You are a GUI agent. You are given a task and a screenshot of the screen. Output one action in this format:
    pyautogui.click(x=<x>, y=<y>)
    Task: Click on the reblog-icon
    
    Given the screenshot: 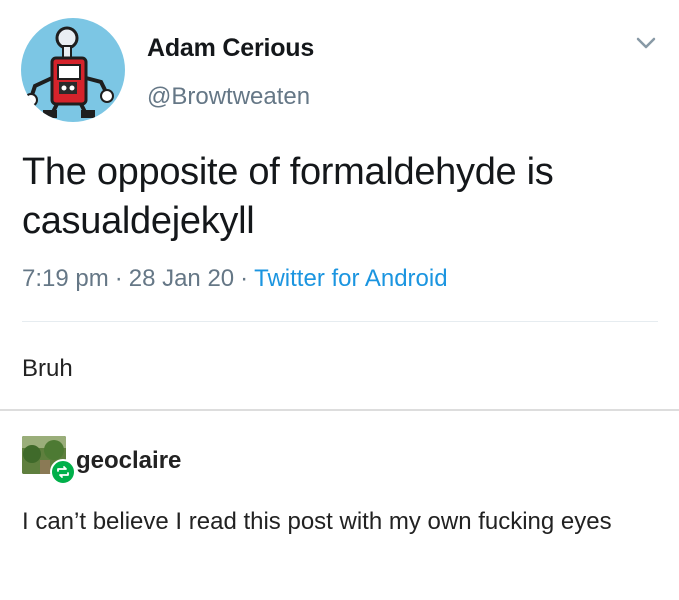 What is the action you would take?
    pyautogui.click(x=63, y=472)
    